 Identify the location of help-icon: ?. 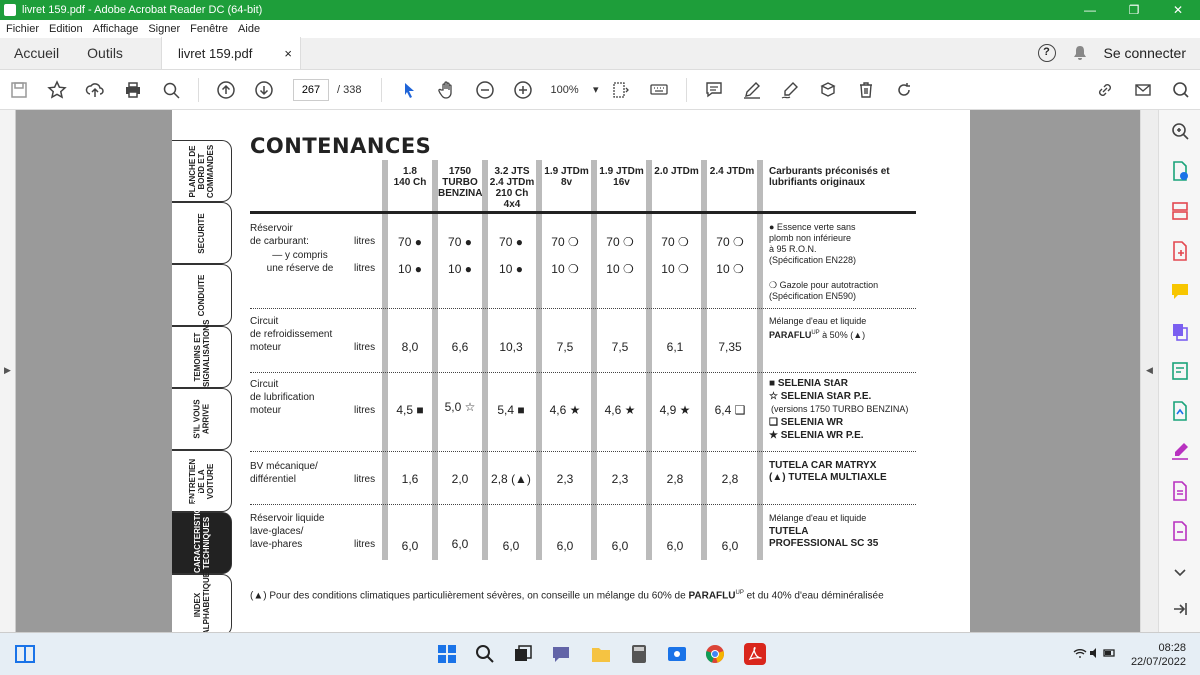
(1046, 53).